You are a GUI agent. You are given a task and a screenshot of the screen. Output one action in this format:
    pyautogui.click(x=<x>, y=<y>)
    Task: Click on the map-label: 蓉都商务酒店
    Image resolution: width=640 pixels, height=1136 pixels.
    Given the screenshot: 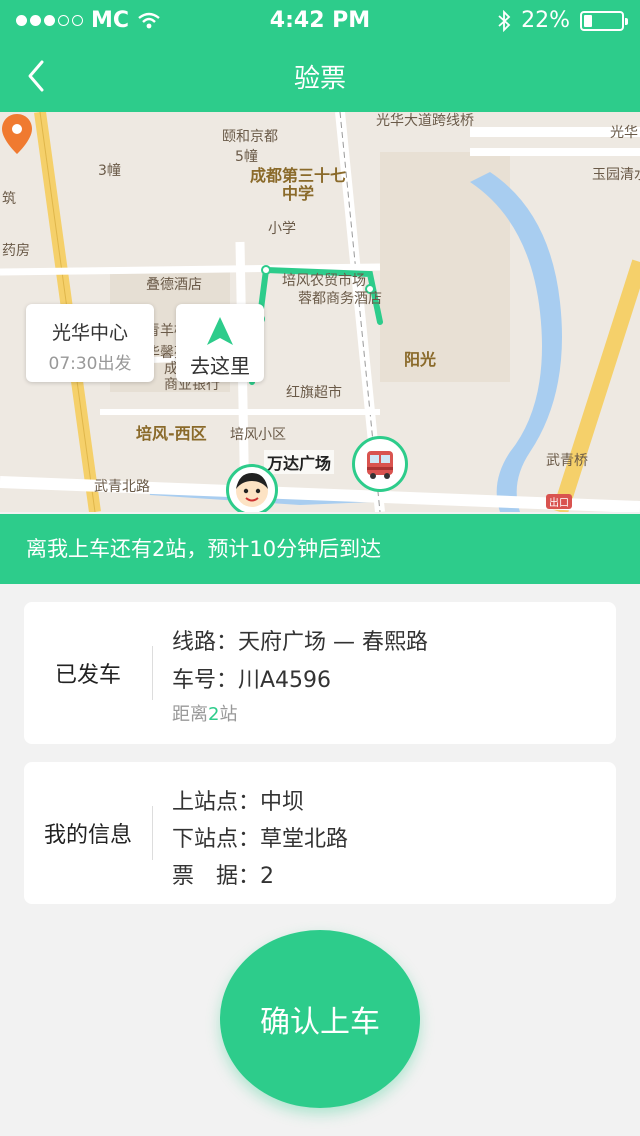 What is the action you would take?
    pyautogui.click(x=340, y=299)
    